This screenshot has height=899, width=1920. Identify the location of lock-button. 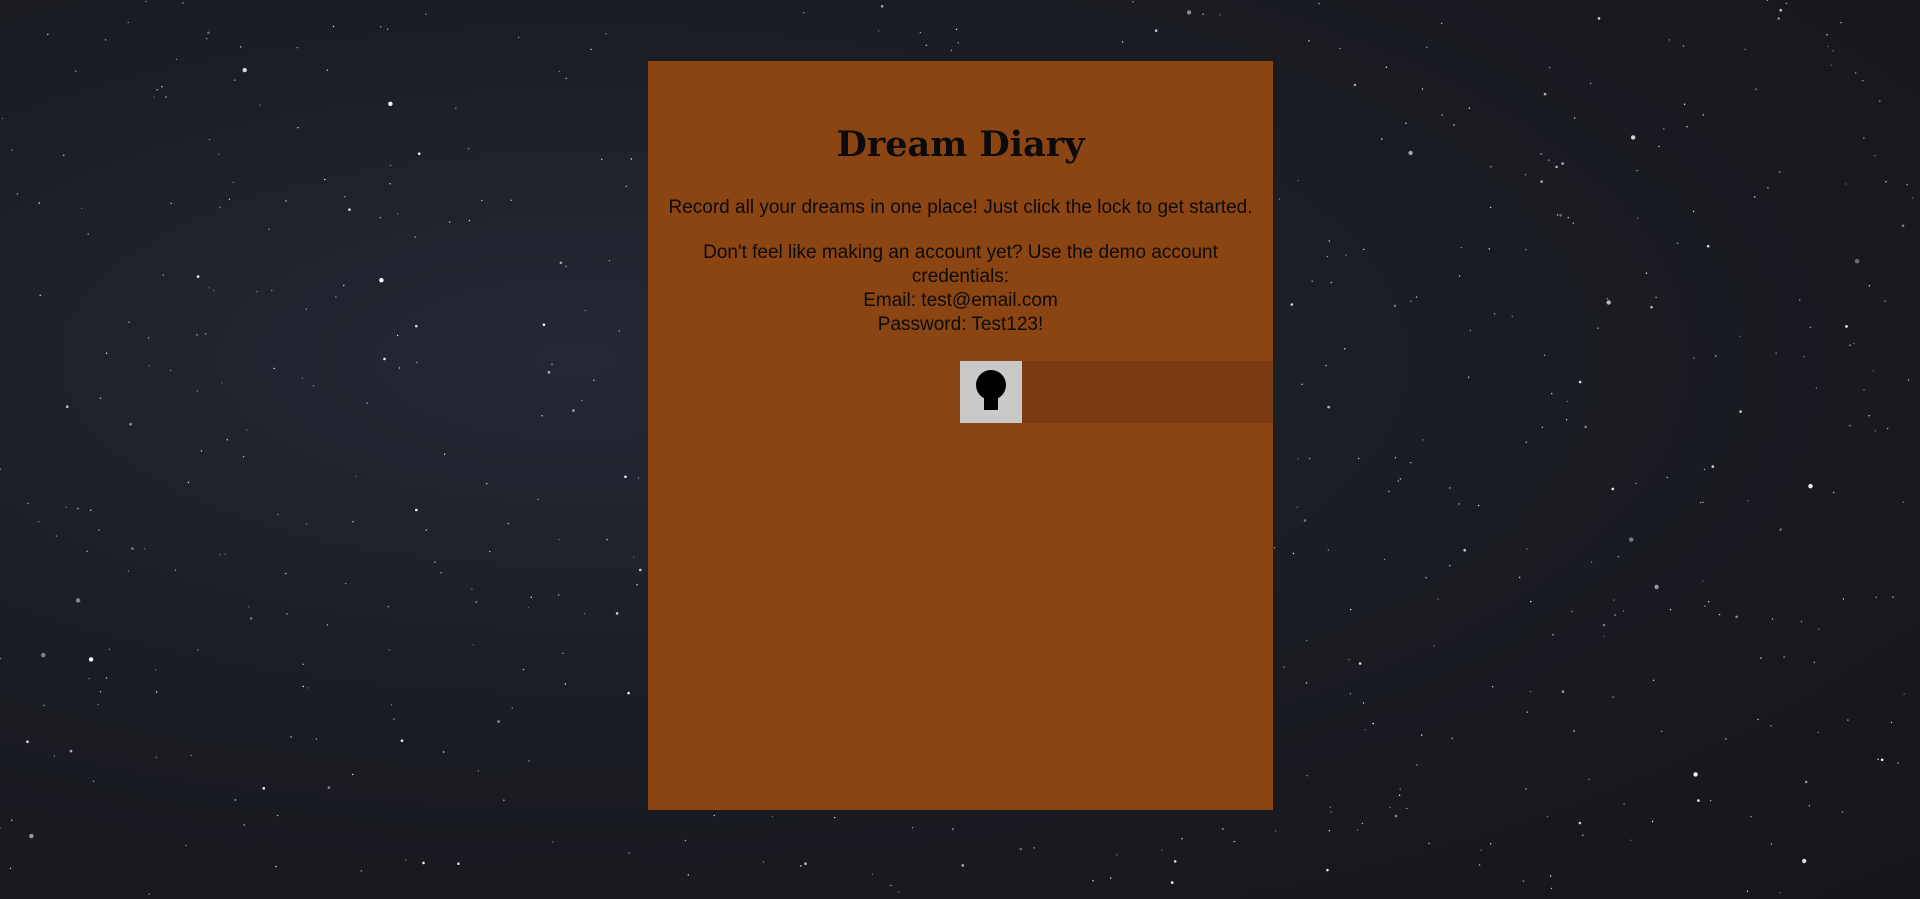
(991, 392).